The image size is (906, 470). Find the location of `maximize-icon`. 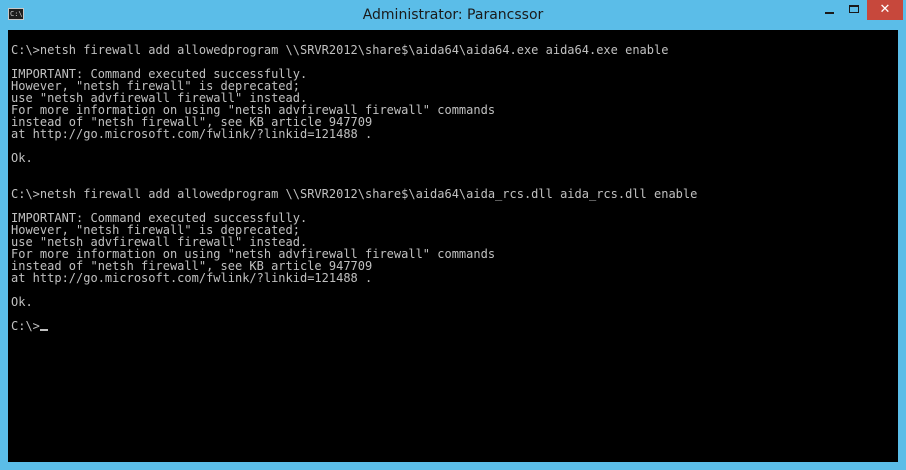

maximize-icon is located at coordinates (854, 9).